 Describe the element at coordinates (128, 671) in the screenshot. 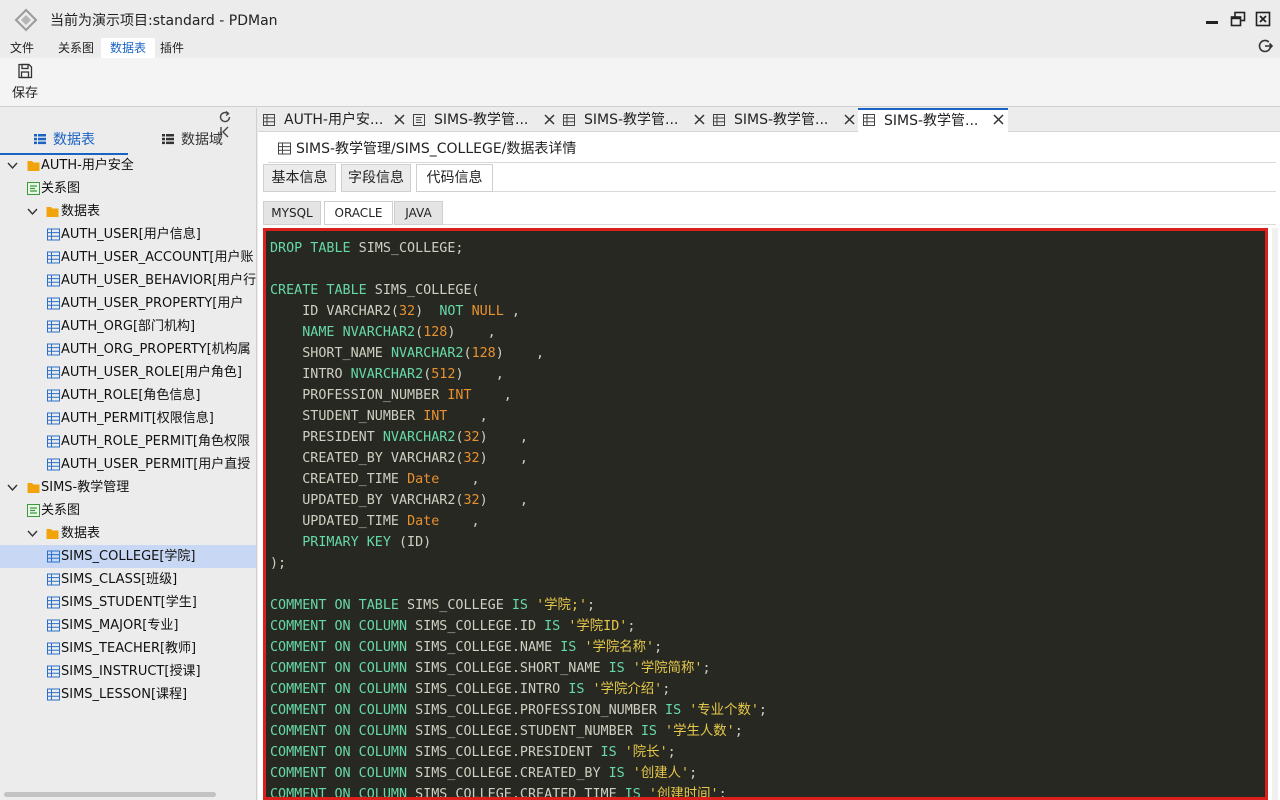

I see `tree-item-table: SIMS_INSTRUCT[授课]` at that location.